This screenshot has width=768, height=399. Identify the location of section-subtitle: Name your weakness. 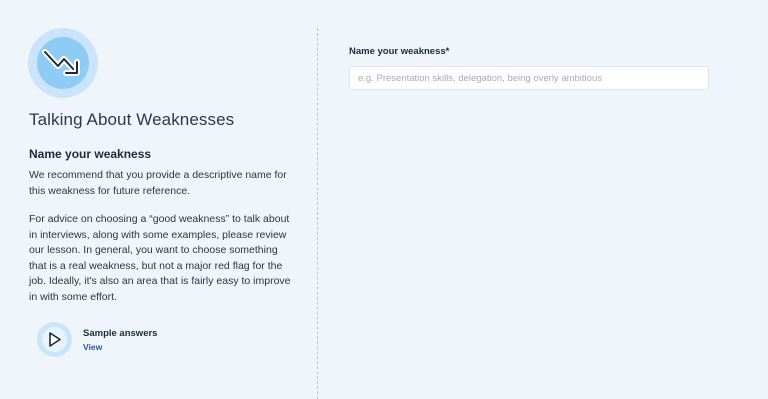
(90, 154).